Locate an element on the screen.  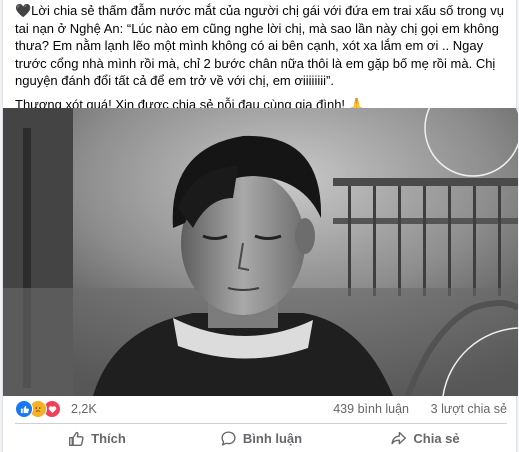
divider is located at coordinates (261, 423).